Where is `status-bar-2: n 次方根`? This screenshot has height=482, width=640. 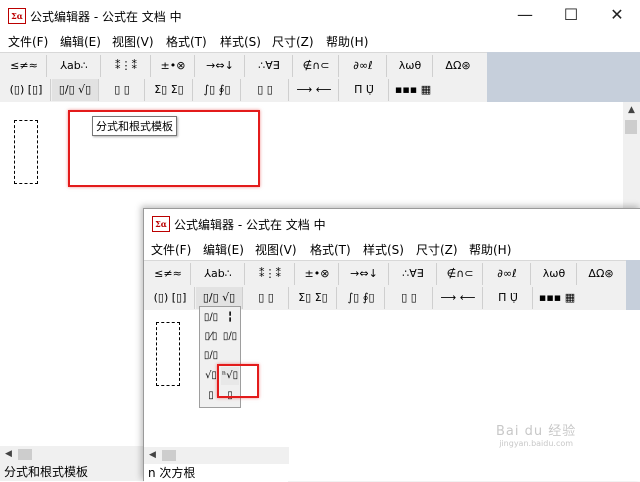 status-bar-2: n 次方根 is located at coordinates (216, 473).